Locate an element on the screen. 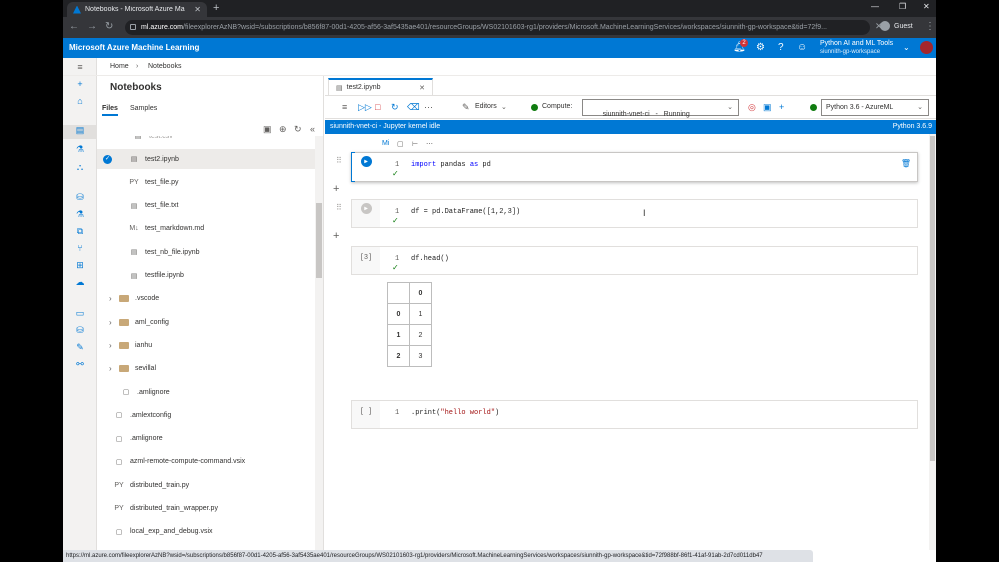 This screenshot has height=562, width=999. code-cell: ▶ 1 df = pd.DataFrame([1,2,3]) ✓ is located at coordinates (634, 213).